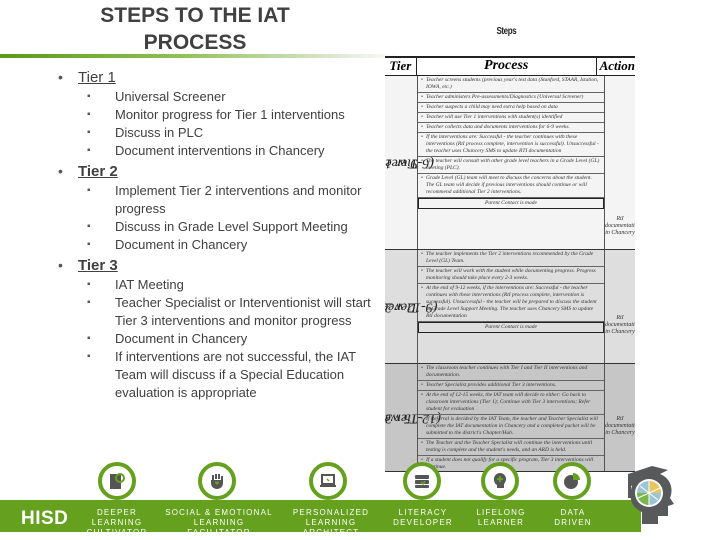 The height and width of the screenshot is (540, 720). I want to click on outline-item: ▪ Discuss in PLC, so click(145, 132).